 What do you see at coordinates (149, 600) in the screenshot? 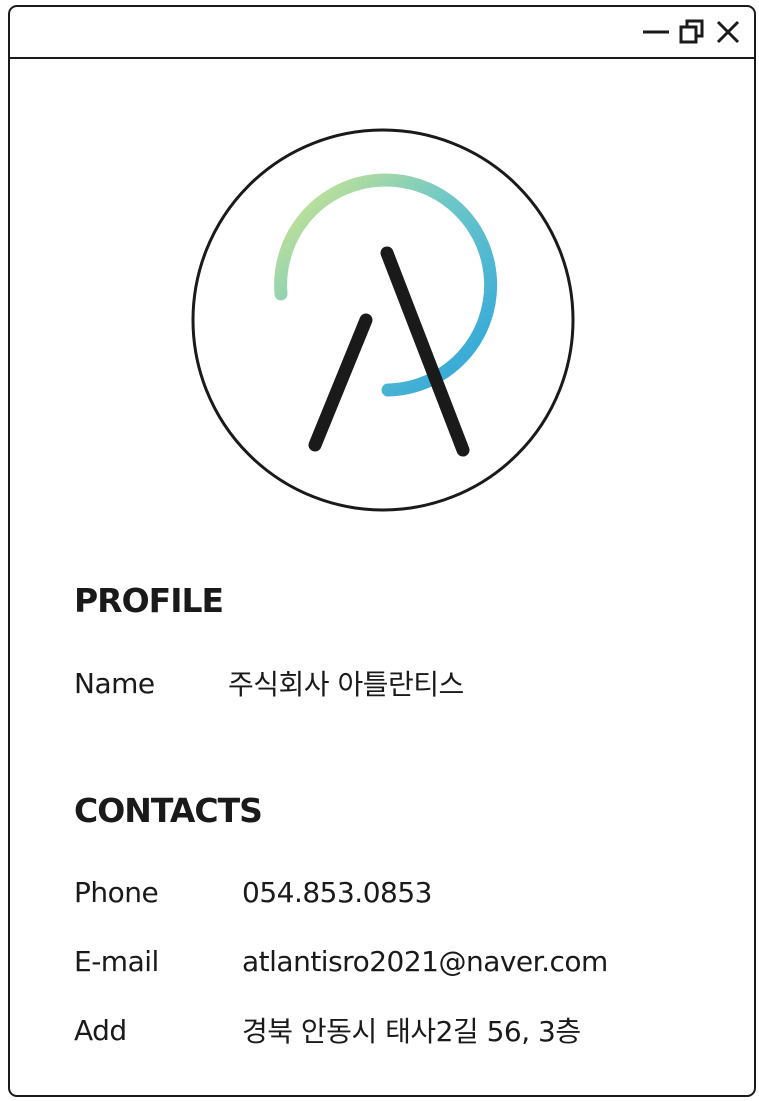
I see `profile-heading: PROFILE` at bounding box center [149, 600].